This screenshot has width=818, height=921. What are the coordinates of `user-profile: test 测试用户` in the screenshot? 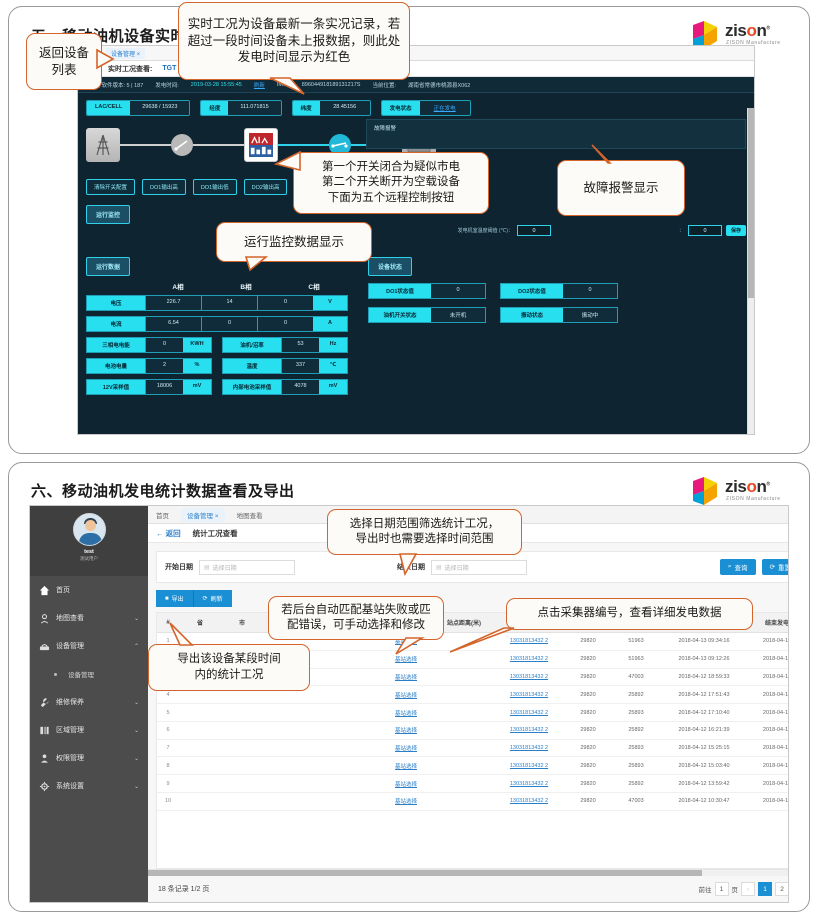 It's located at (89, 541).